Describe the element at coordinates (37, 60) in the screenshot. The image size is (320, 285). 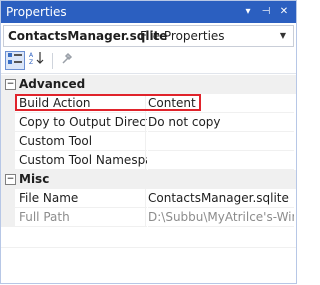
I see `alphabetical-icon: A Z` at that location.